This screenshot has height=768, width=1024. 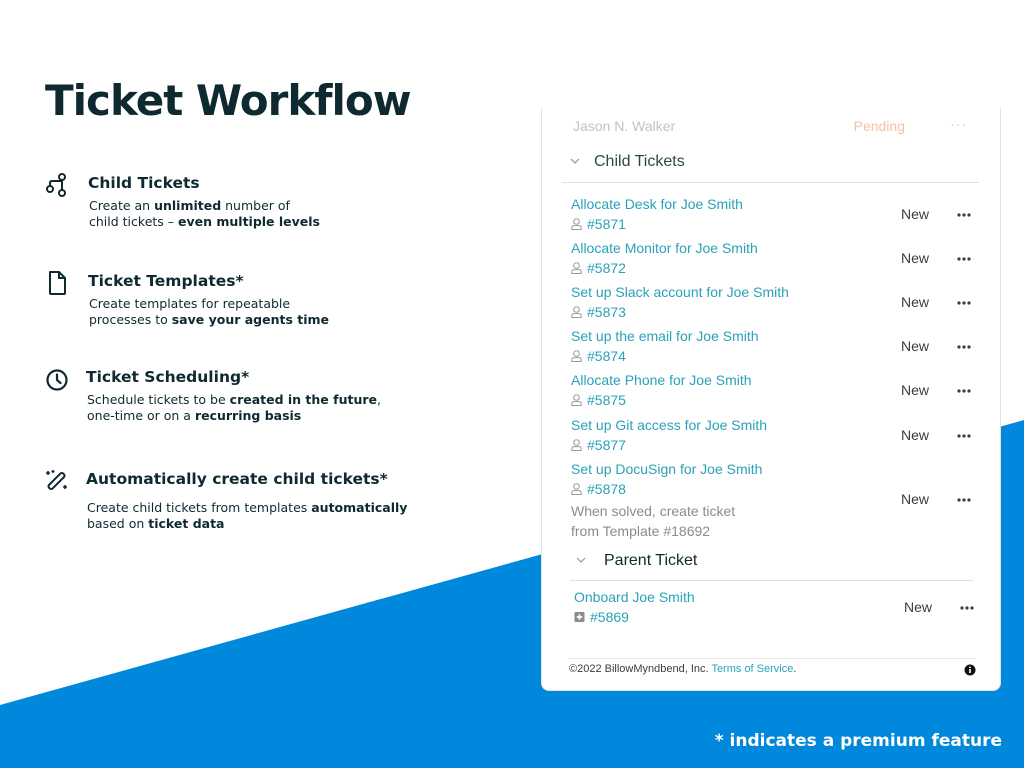 What do you see at coordinates (598, 268) in the screenshot?
I see `ticket-id: #5872` at bounding box center [598, 268].